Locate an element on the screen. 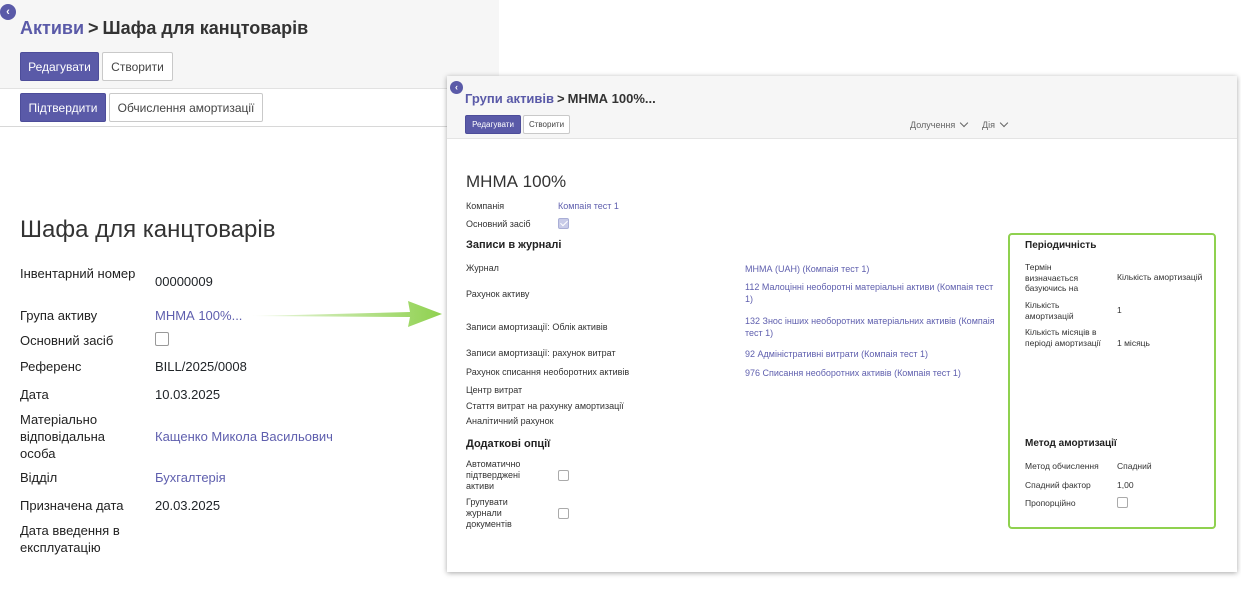 The height and width of the screenshot is (599, 1241). duration-basis-value: Кількість амортизацій is located at coordinates (1159, 277).